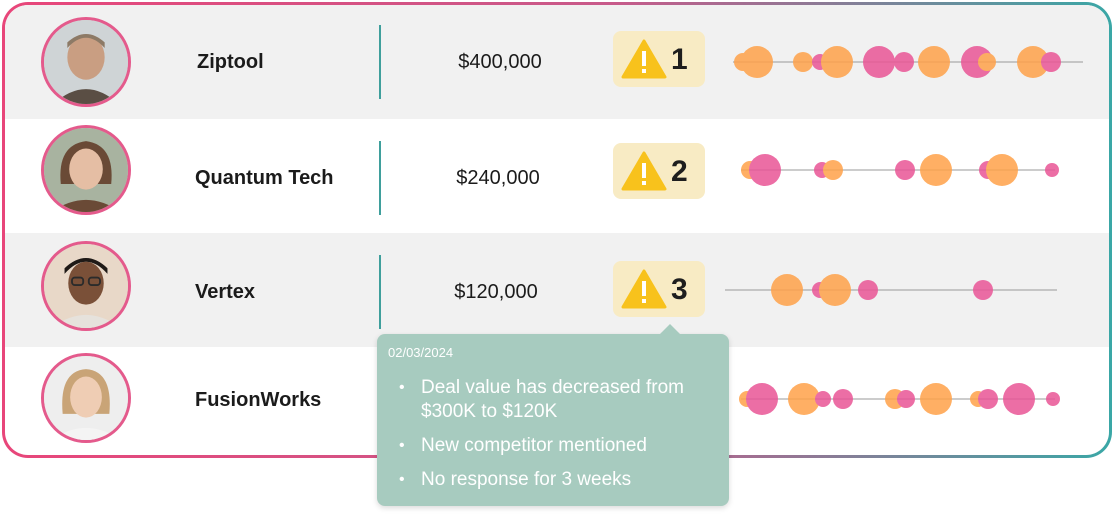 The height and width of the screenshot is (522, 1114). Describe the element at coordinates (230, 62) in the screenshot. I see `deal-name: Ziptool` at that location.